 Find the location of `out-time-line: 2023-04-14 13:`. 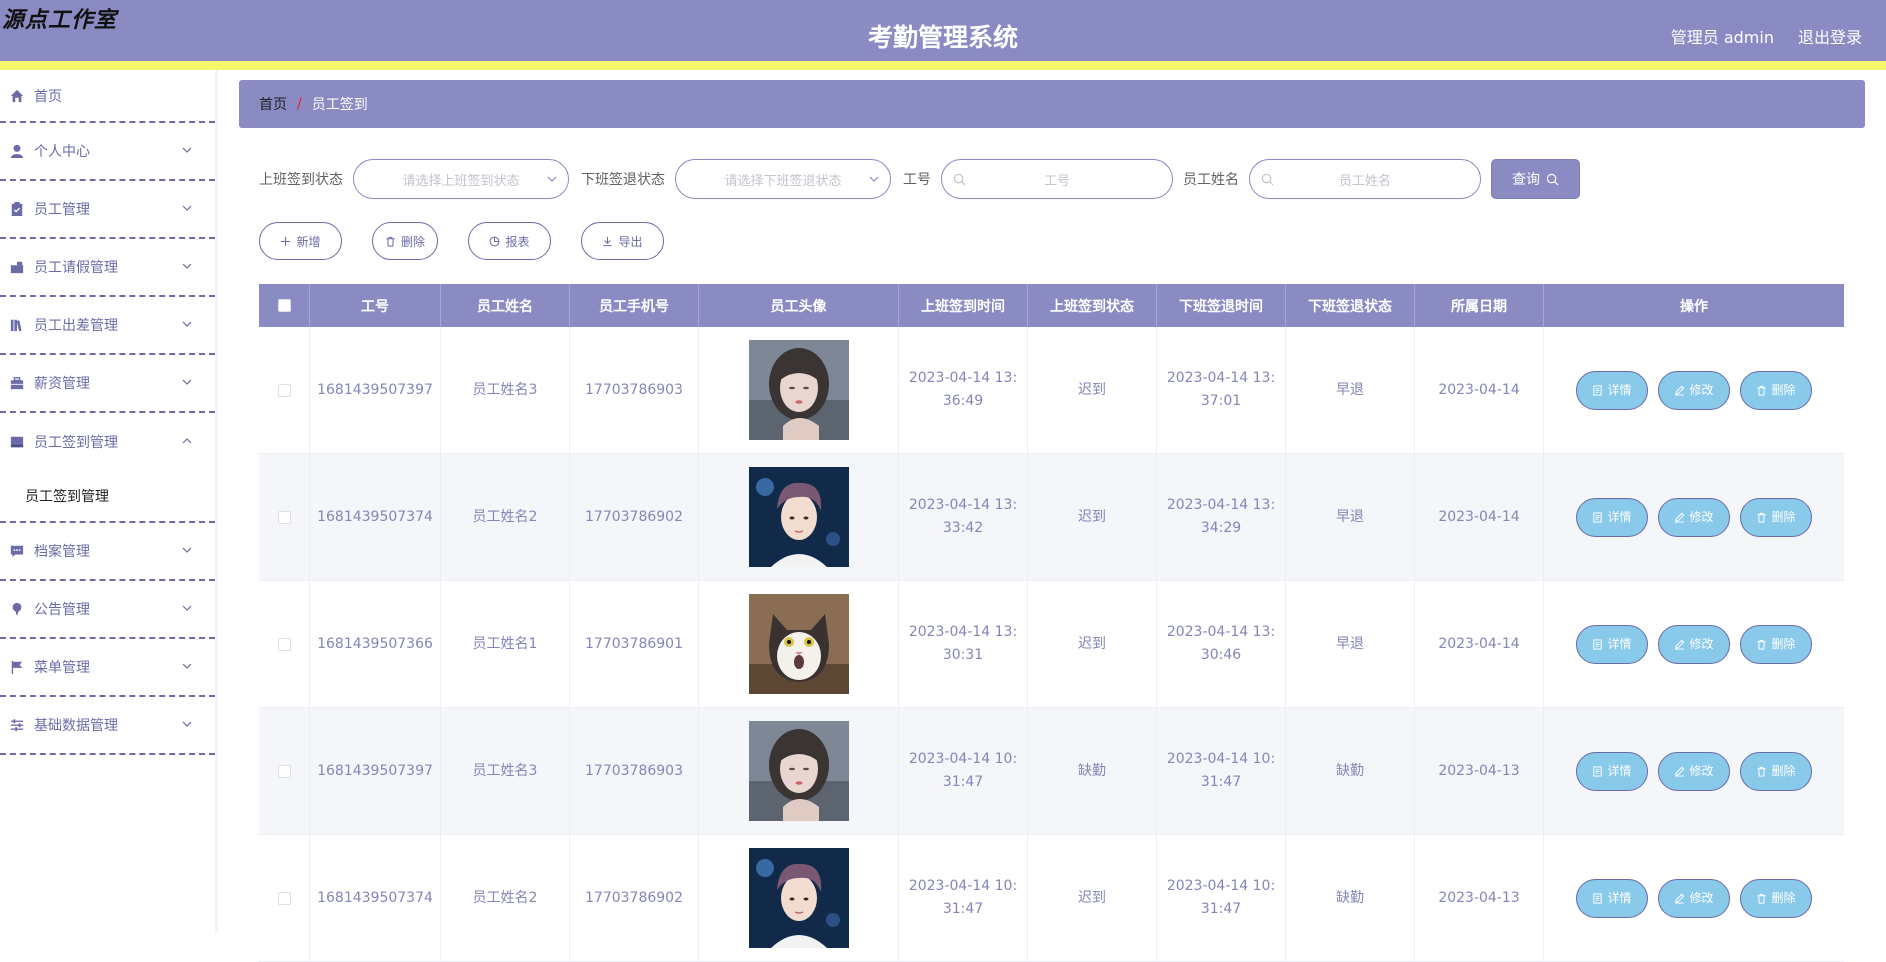

out-time-line: 2023-04-14 13: is located at coordinates (1221, 632).